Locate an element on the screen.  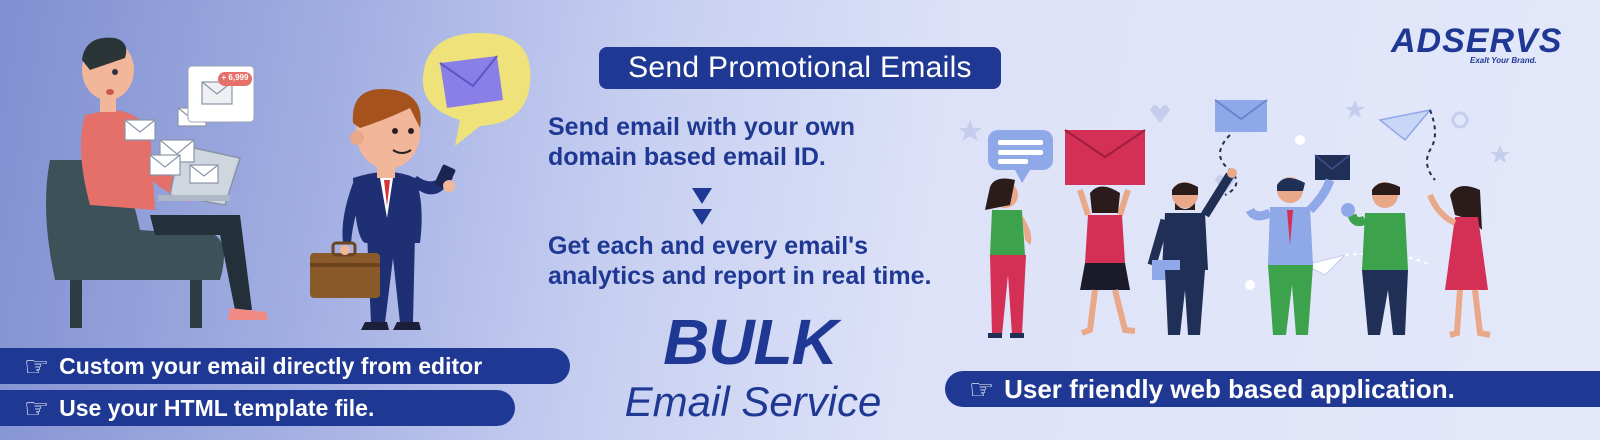
title-email-service: Email Service is located at coordinates (753, 401).